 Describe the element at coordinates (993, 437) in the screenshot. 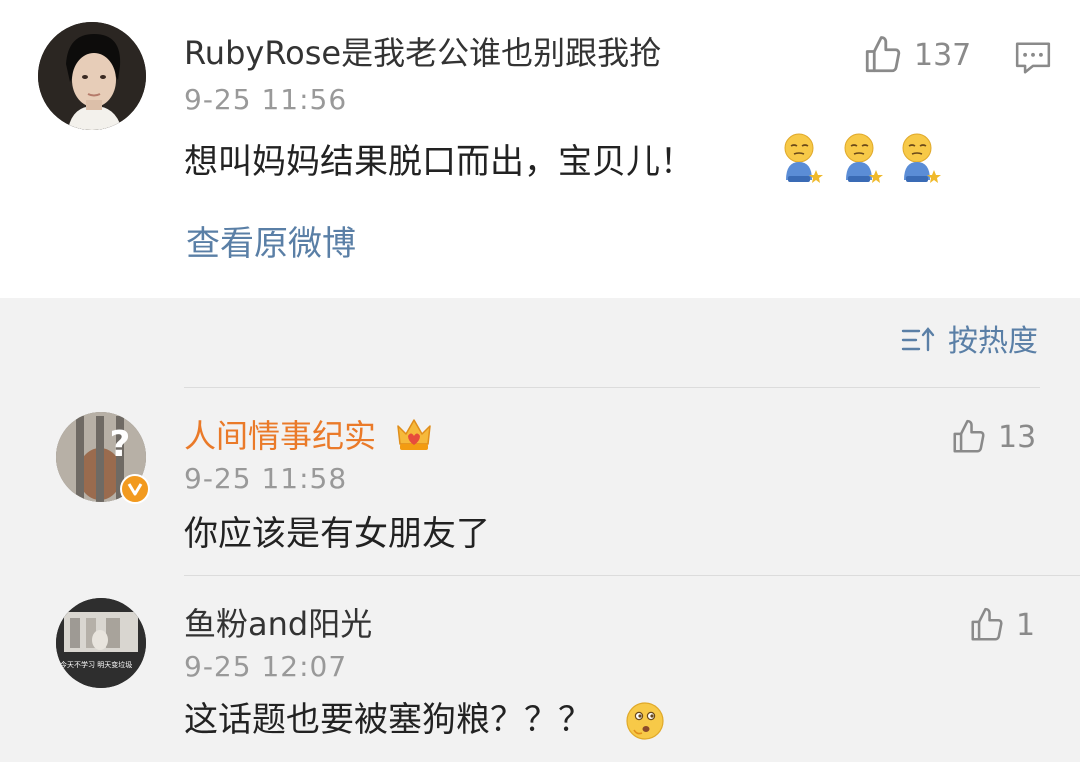

I see `comment-like-button: 13` at that location.